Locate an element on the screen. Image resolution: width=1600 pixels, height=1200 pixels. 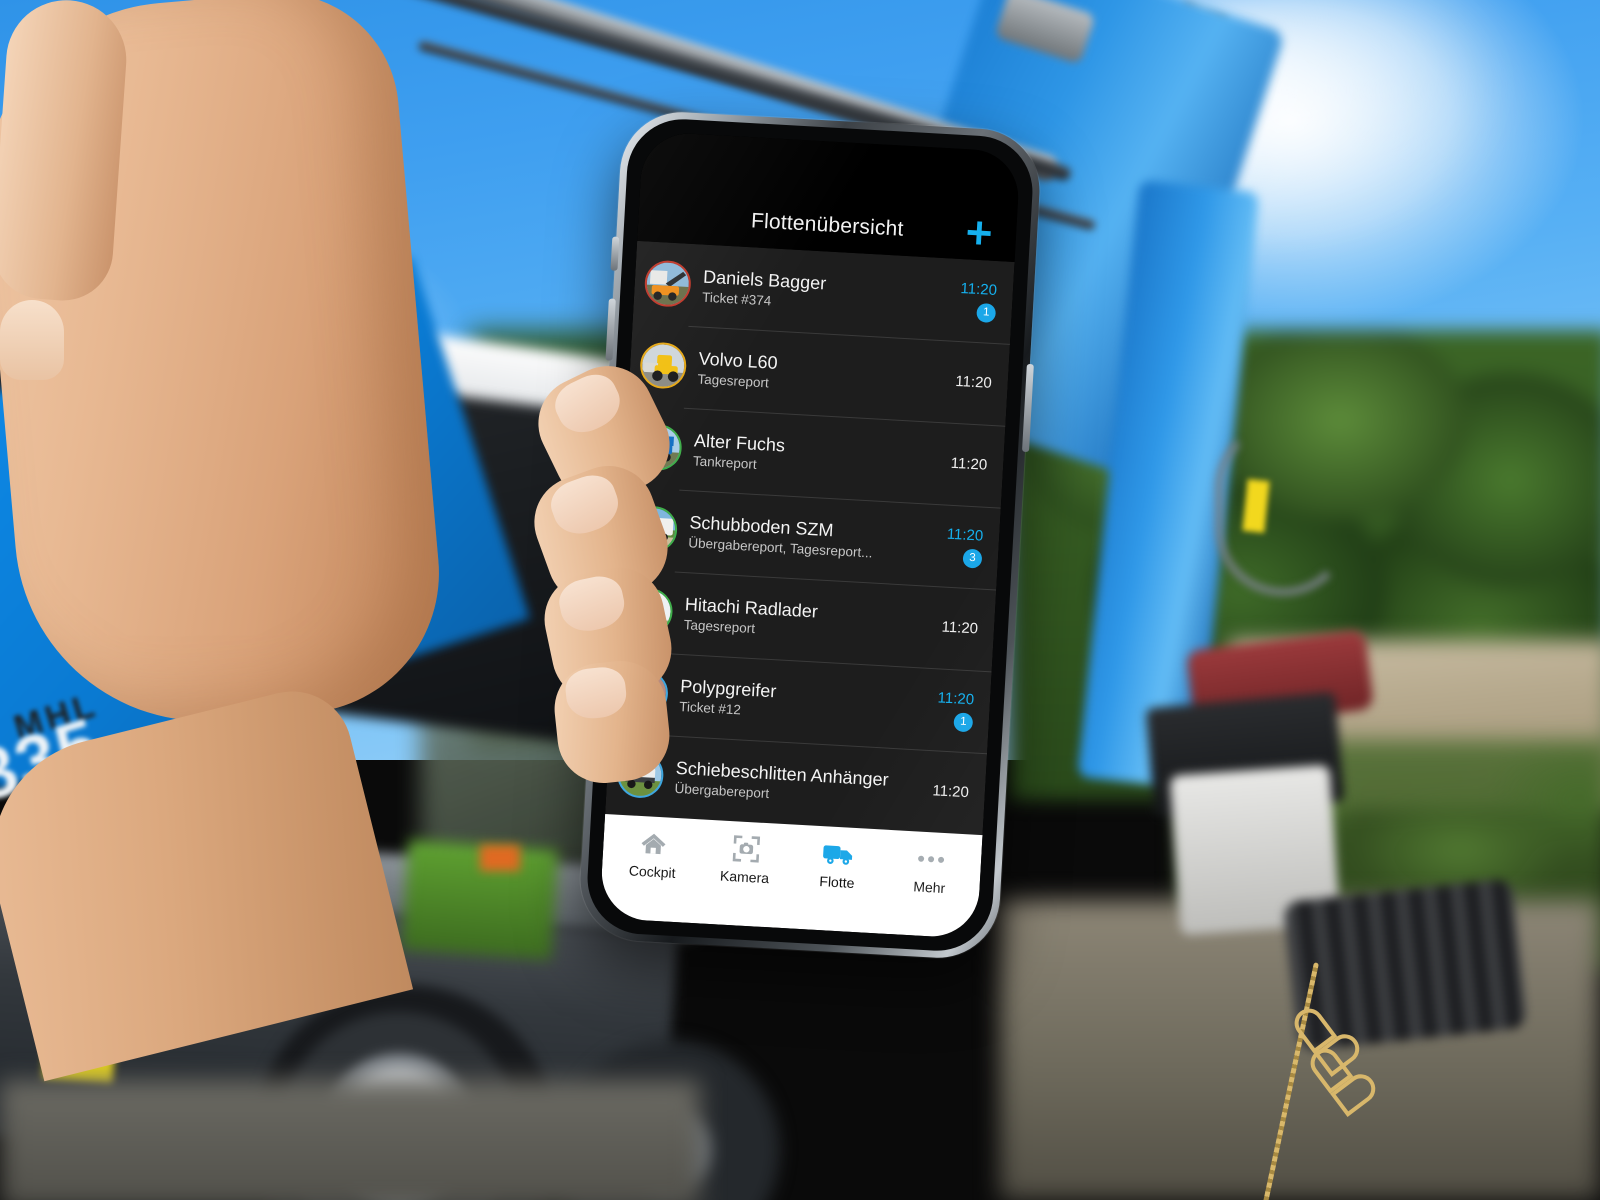
wheel-loader-photo is located at coordinates (663, 365).